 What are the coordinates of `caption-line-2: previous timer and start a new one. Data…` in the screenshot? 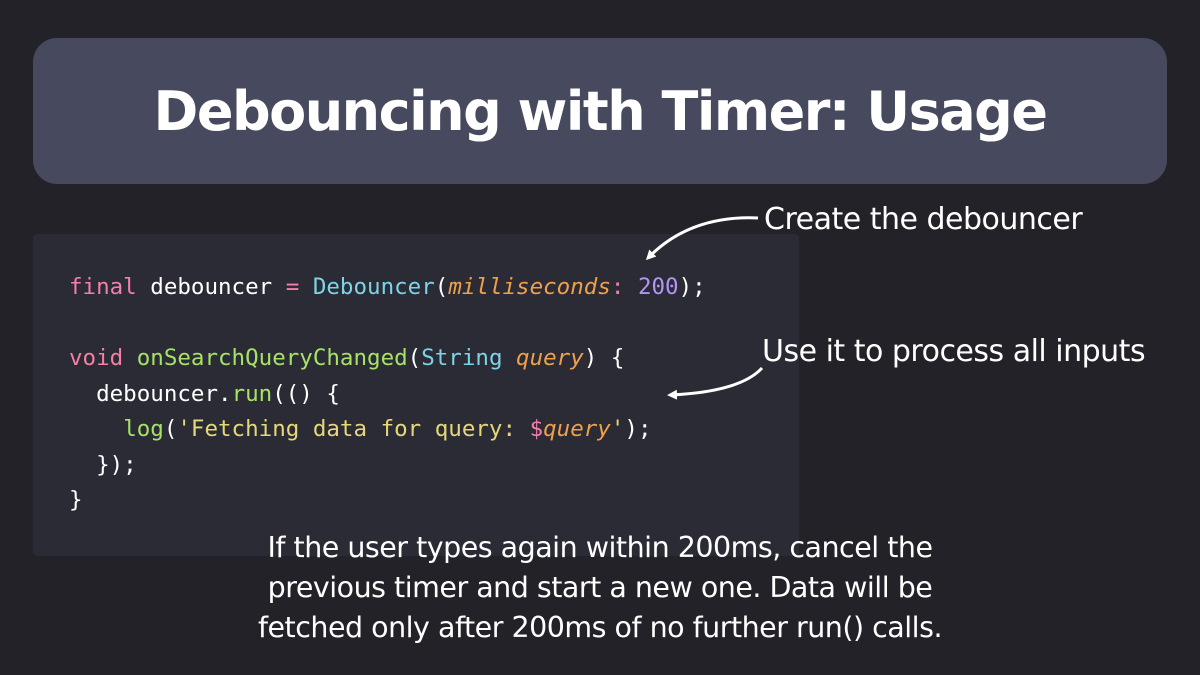 It's located at (600, 587).